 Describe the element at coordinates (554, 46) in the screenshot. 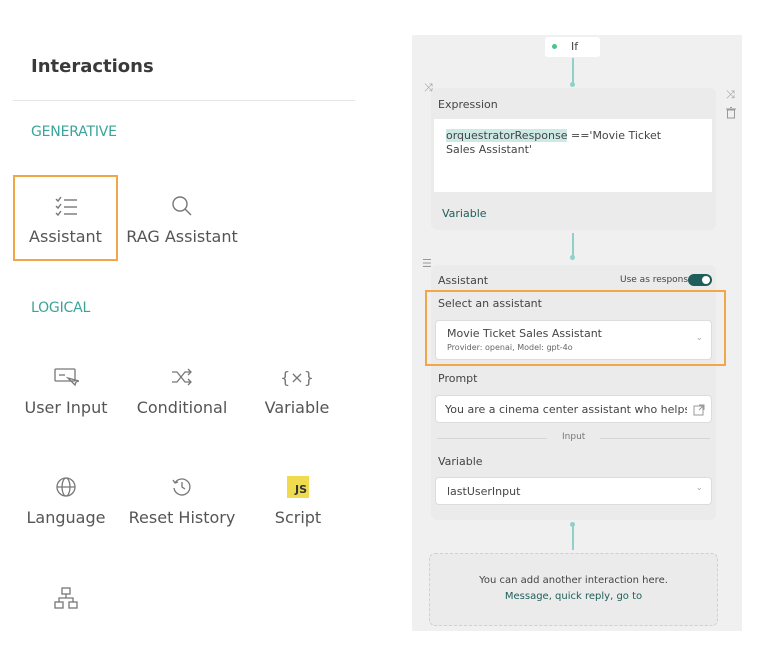

I see `status-dot` at that location.